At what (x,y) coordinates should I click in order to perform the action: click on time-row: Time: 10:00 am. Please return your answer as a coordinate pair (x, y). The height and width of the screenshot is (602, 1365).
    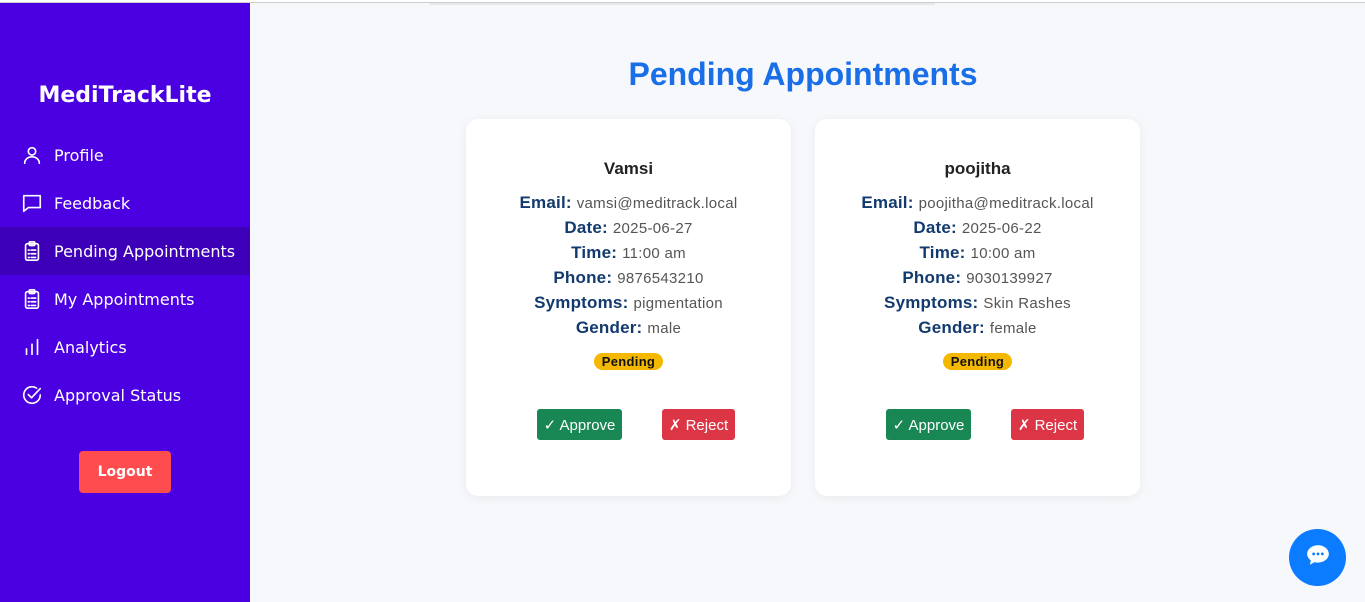
    Looking at the image, I should click on (977, 252).